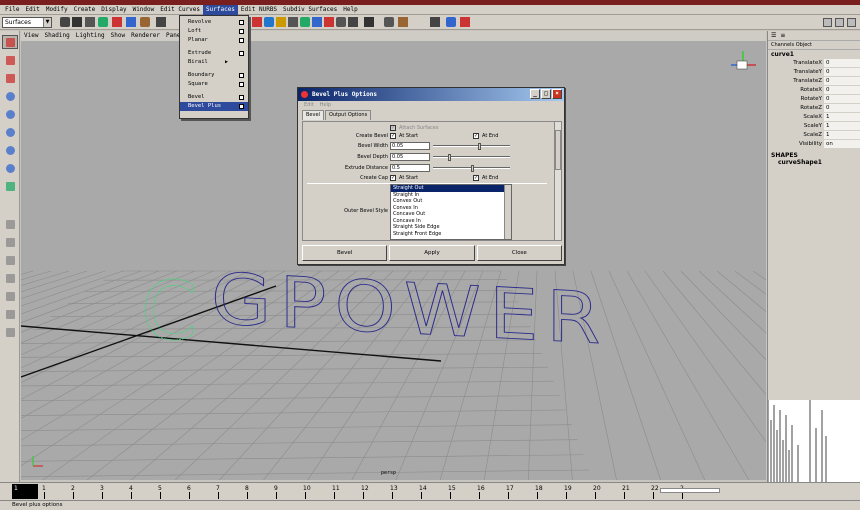 The width and height of the screenshot is (860, 510). What do you see at coordinates (257, 22) in the screenshot?
I see `snap-point-icon` at bounding box center [257, 22].